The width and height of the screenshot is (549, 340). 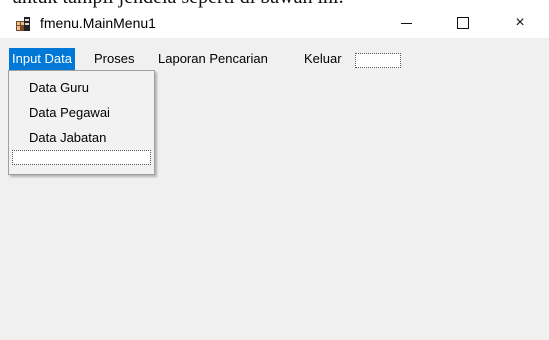 What do you see at coordinates (98, 23) in the screenshot?
I see `window-title: fmenu.MainMenu1` at bounding box center [98, 23].